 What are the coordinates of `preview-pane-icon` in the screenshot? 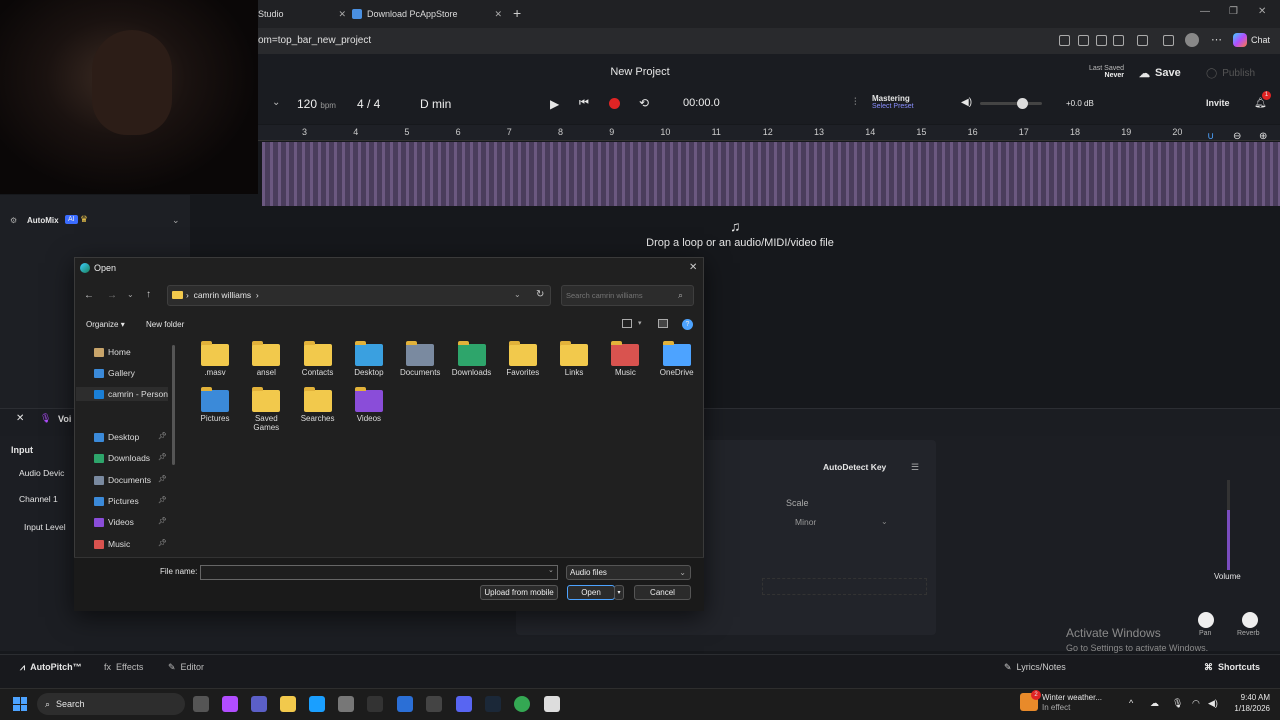 It's located at (663, 323).